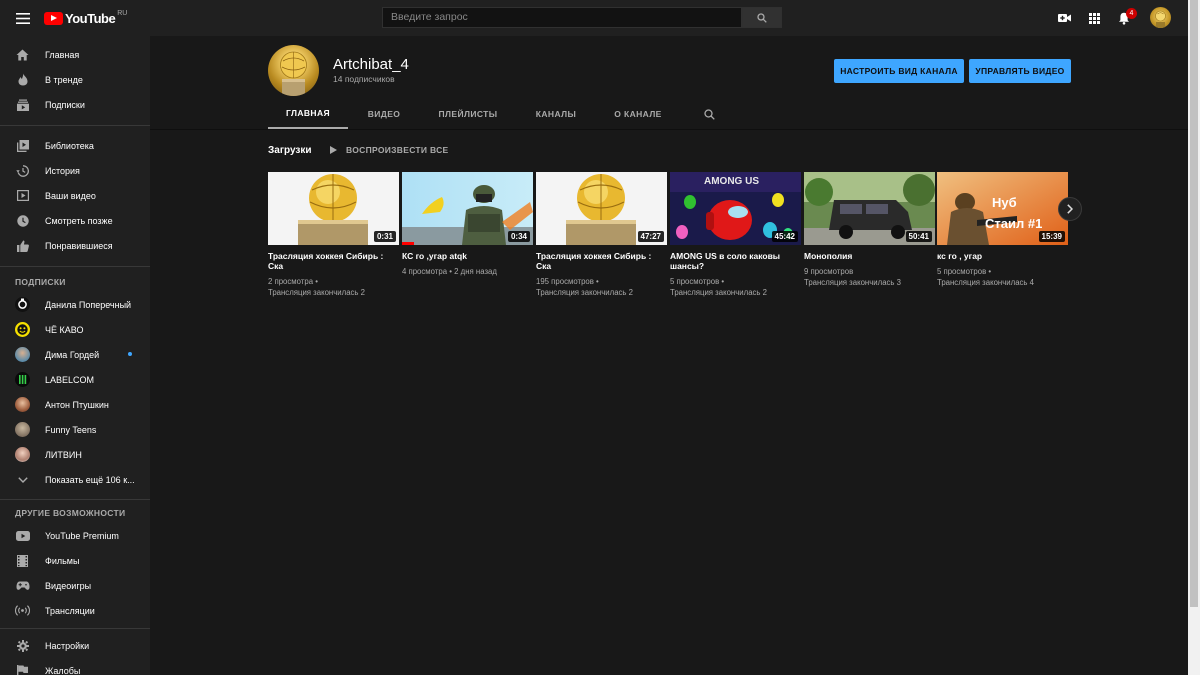  I want to click on video-meta: 4 просмотра • 2 дня назад, so click(449, 271).